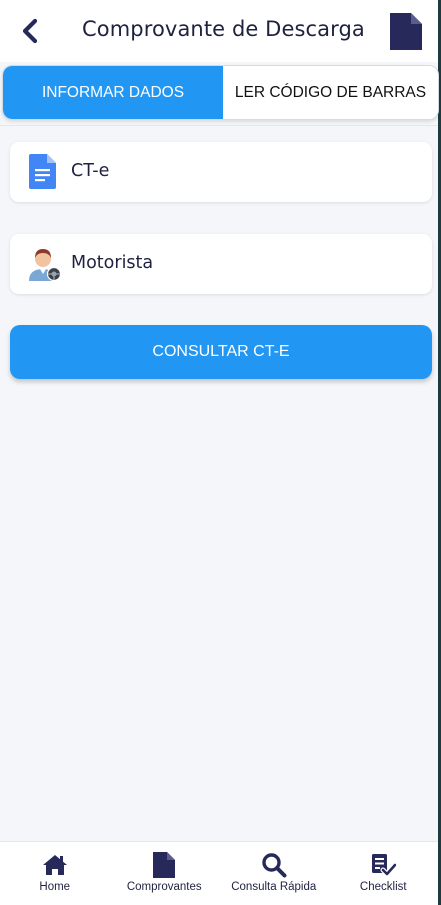 This screenshot has height=905, width=441. I want to click on tab-ler-codigo-de-barras: LER CÓDIGO DE BARRAS, so click(330, 92).